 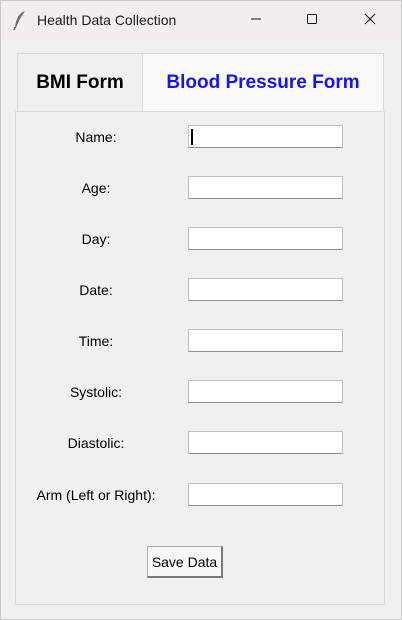 What do you see at coordinates (96, 443) in the screenshot?
I see `diastolic-label: Diastolic:` at bounding box center [96, 443].